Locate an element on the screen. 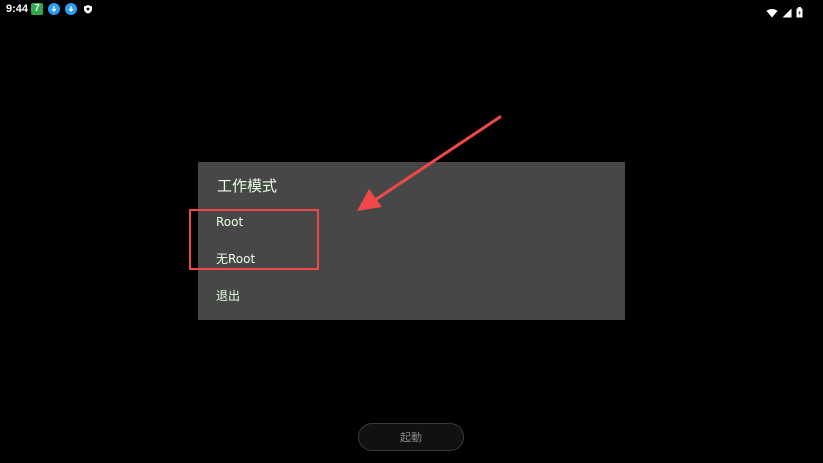  option-exit: 退出 is located at coordinates (228, 296).